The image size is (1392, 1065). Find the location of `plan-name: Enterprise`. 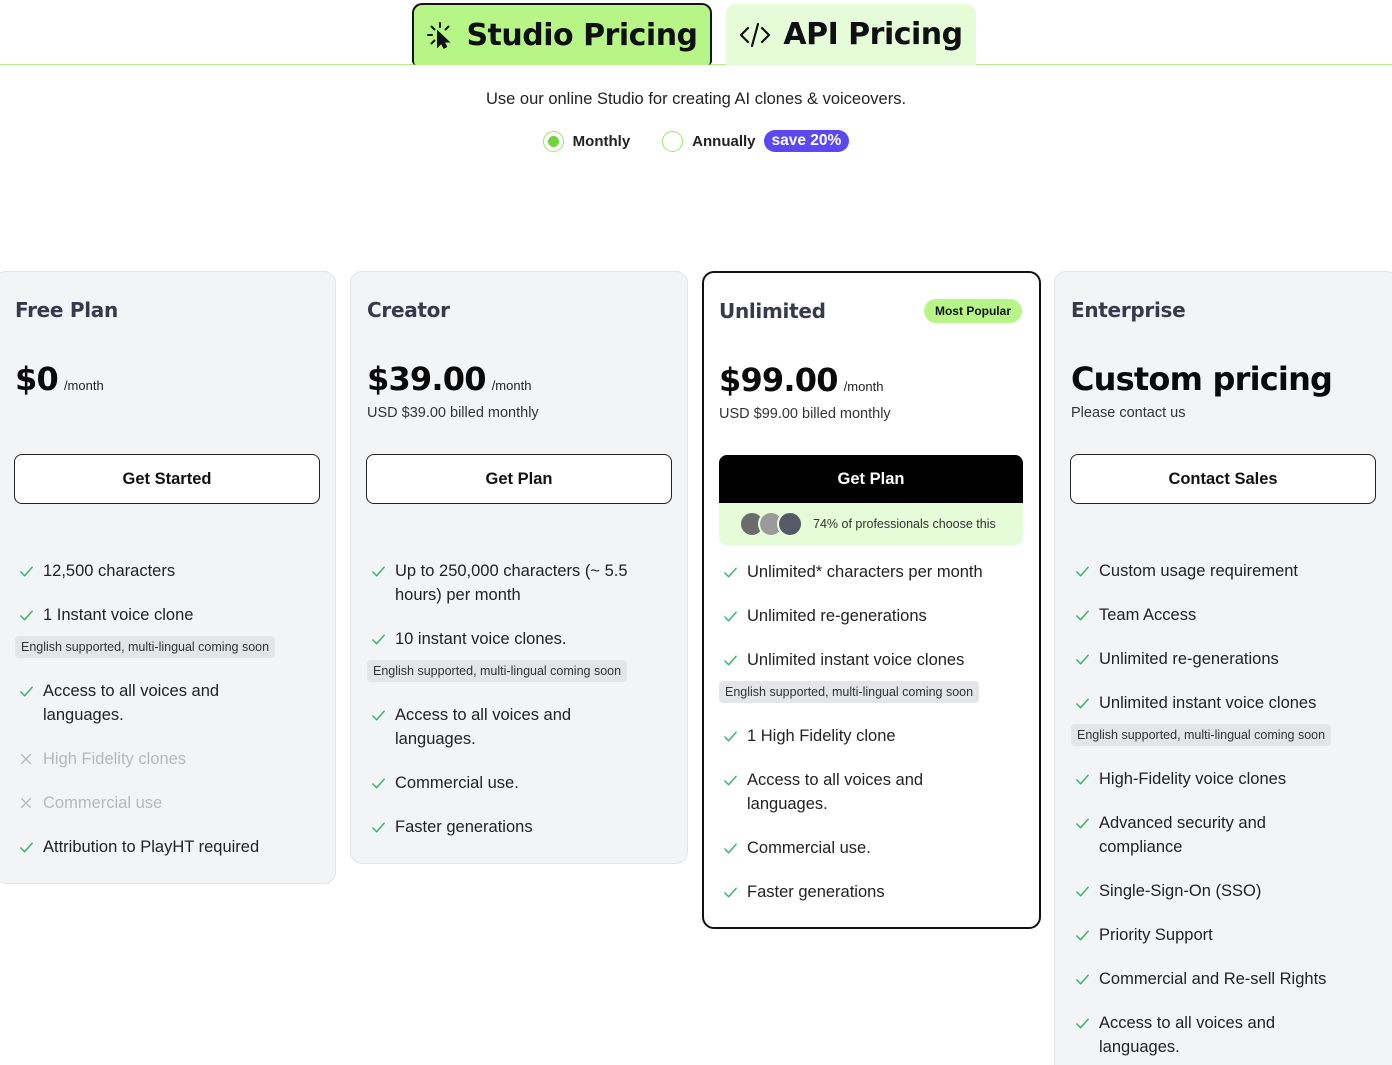

plan-name: Enterprise is located at coordinates (1128, 310).